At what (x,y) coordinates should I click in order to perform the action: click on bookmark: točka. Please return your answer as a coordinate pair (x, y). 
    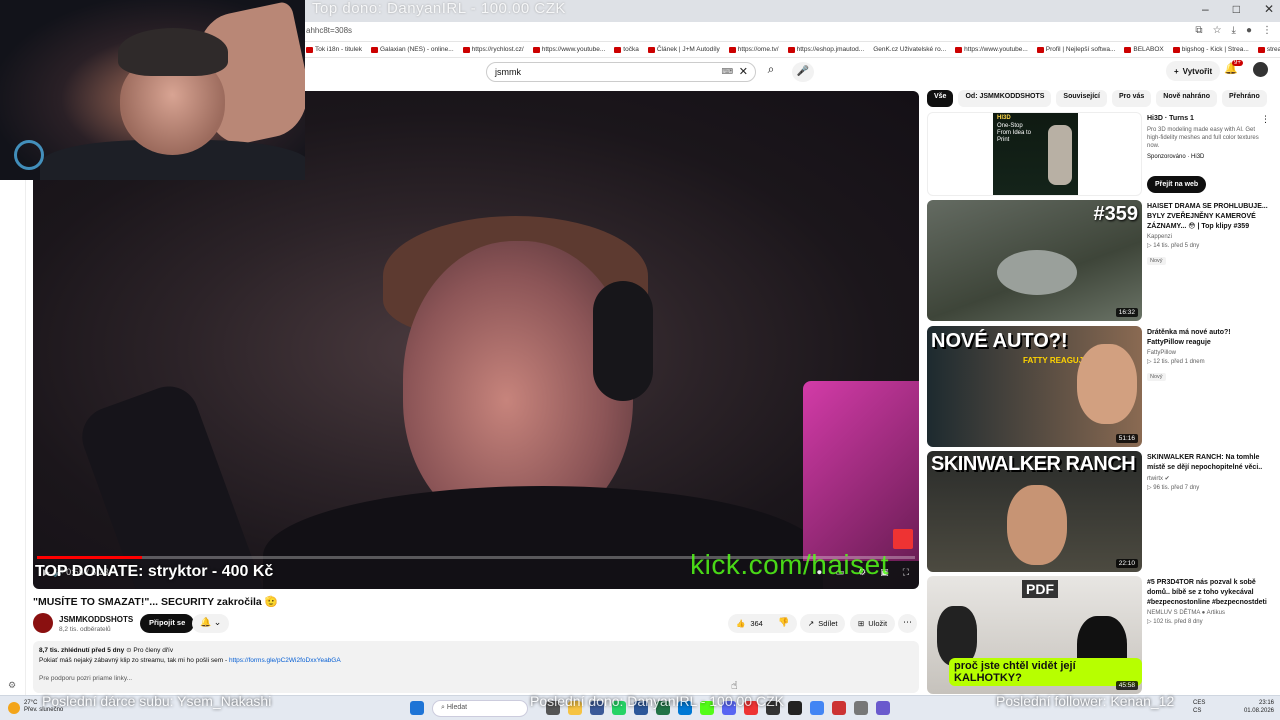
    Looking at the image, I should click on (626, 49).